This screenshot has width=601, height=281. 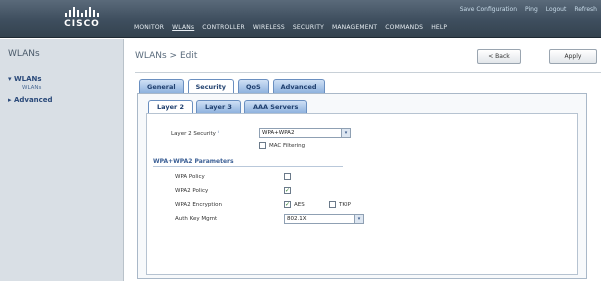 What do you see at coordinates (198, 205) in the screenshot?
I see `wpa2-encryption-label: WPA2 Encryption` at bounding box center [198, 205].